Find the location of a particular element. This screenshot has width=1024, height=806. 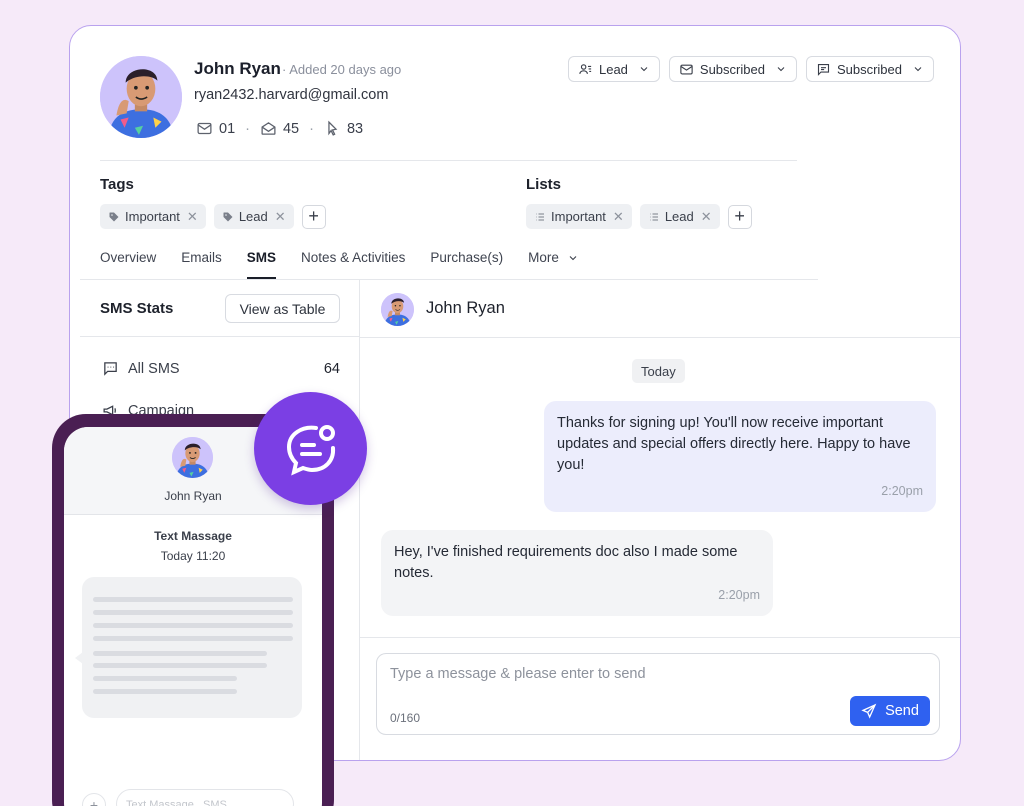

lead-status-dropdown: Lead is located at coordinates (613, 69).